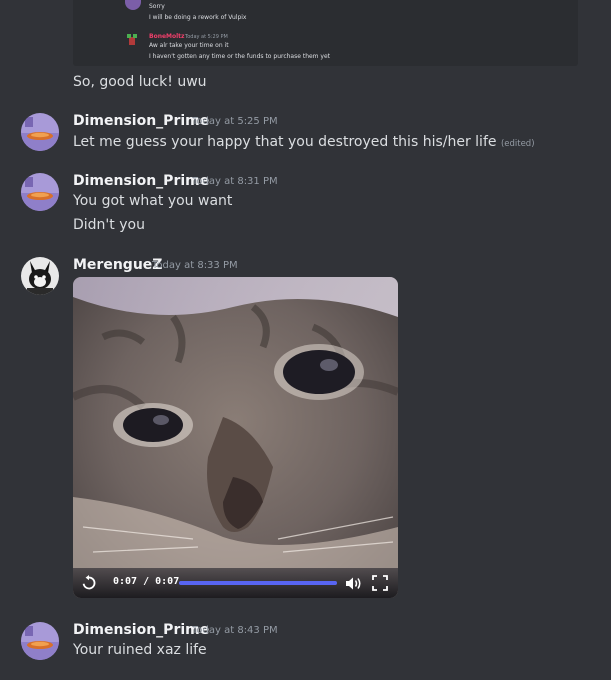  I want to click on timestamp: Today at 8:43 PM, so click(235, 630).